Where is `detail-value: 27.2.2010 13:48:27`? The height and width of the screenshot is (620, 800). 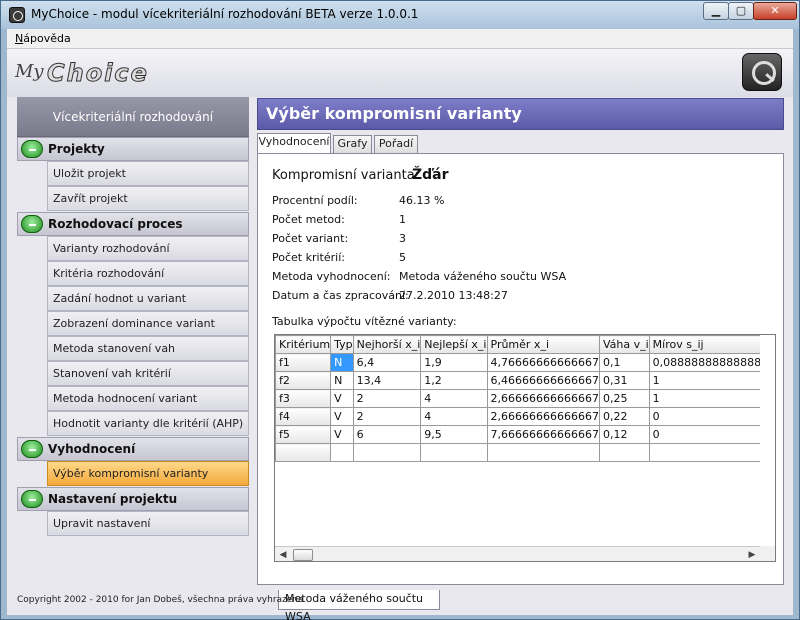 detail-value: 27.2.2010 13:48:27 is located at coordinates (453, 295).